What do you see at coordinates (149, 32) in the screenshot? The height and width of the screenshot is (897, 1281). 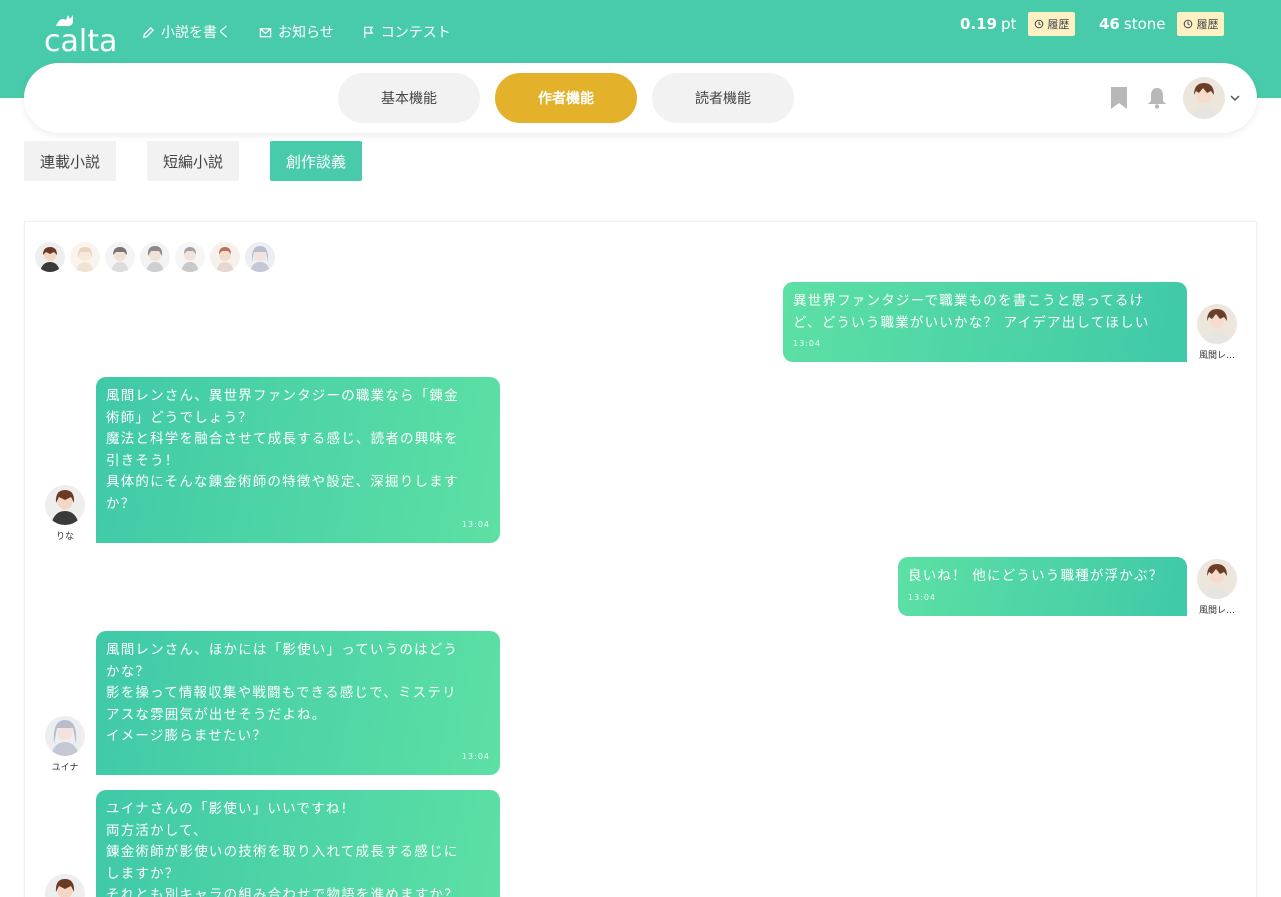 I see `pencil-icon` at bounding box center [149, 32].